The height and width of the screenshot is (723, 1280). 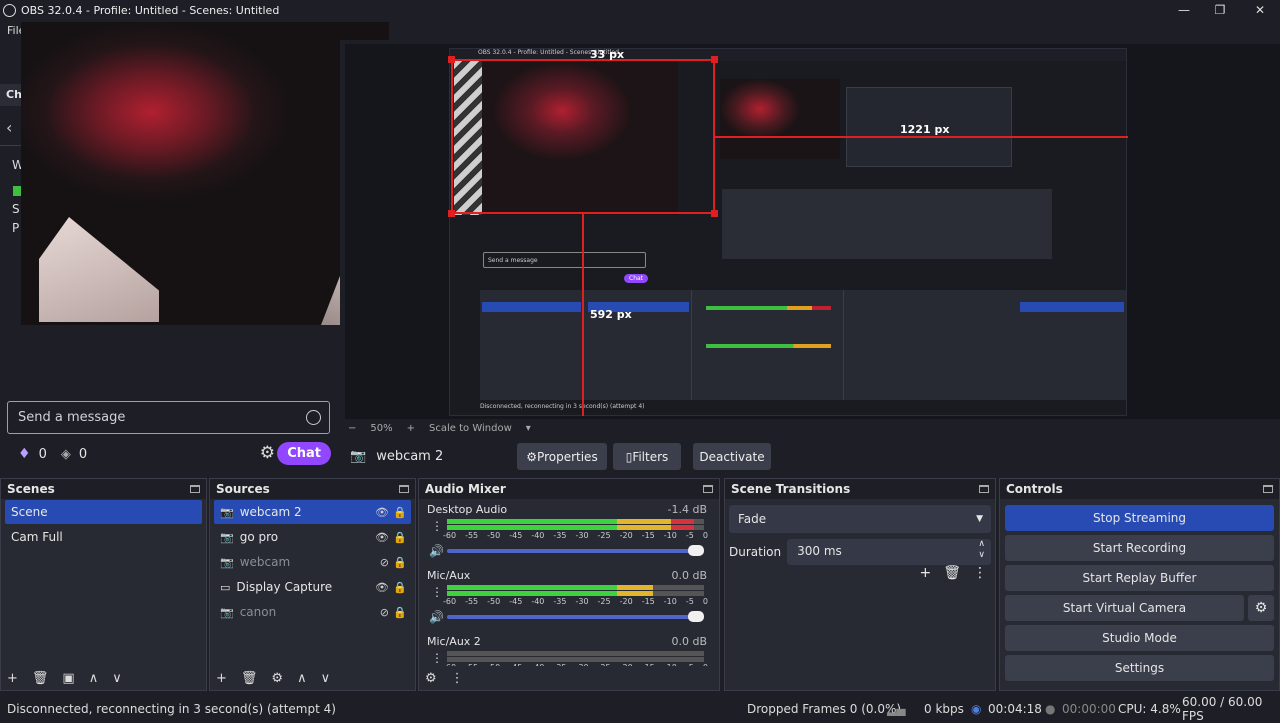 I want to click on filter-icon: ▣, so click(x=68, y=678).